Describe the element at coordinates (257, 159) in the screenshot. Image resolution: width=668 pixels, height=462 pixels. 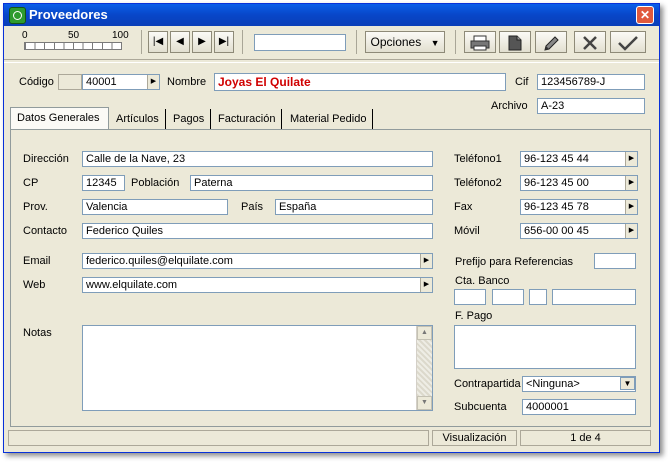
I see `direccion-field: Calle de la Nave, 23` at that location.